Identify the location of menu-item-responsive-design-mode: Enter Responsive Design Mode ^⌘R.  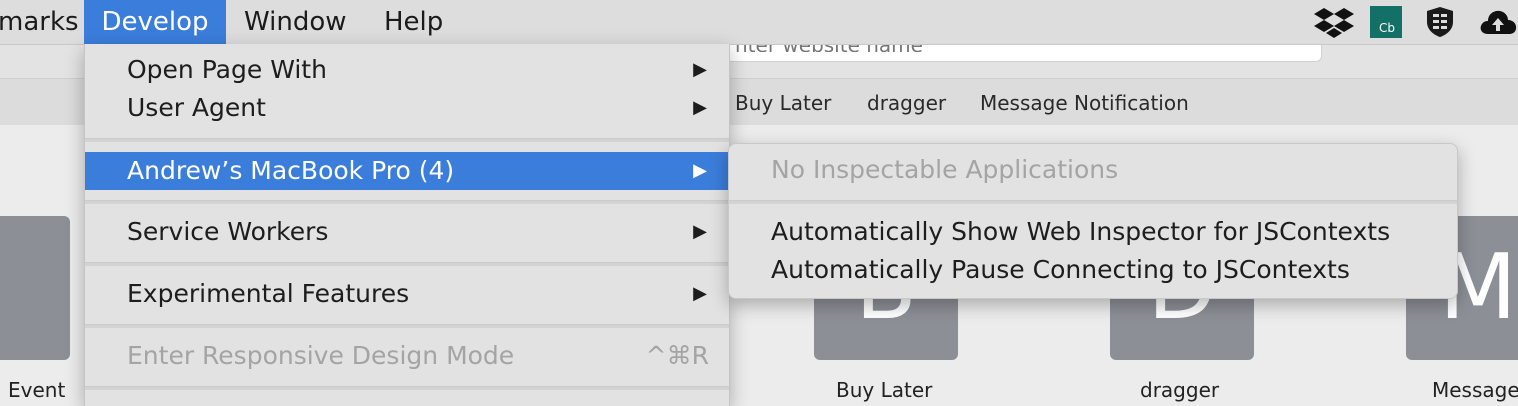
(407, 356).